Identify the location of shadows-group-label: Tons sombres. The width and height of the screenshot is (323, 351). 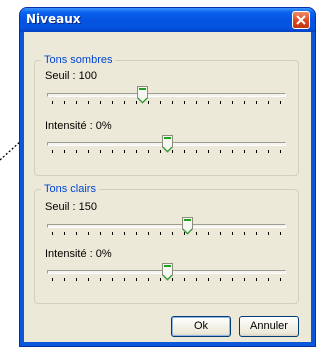
(78, 60).